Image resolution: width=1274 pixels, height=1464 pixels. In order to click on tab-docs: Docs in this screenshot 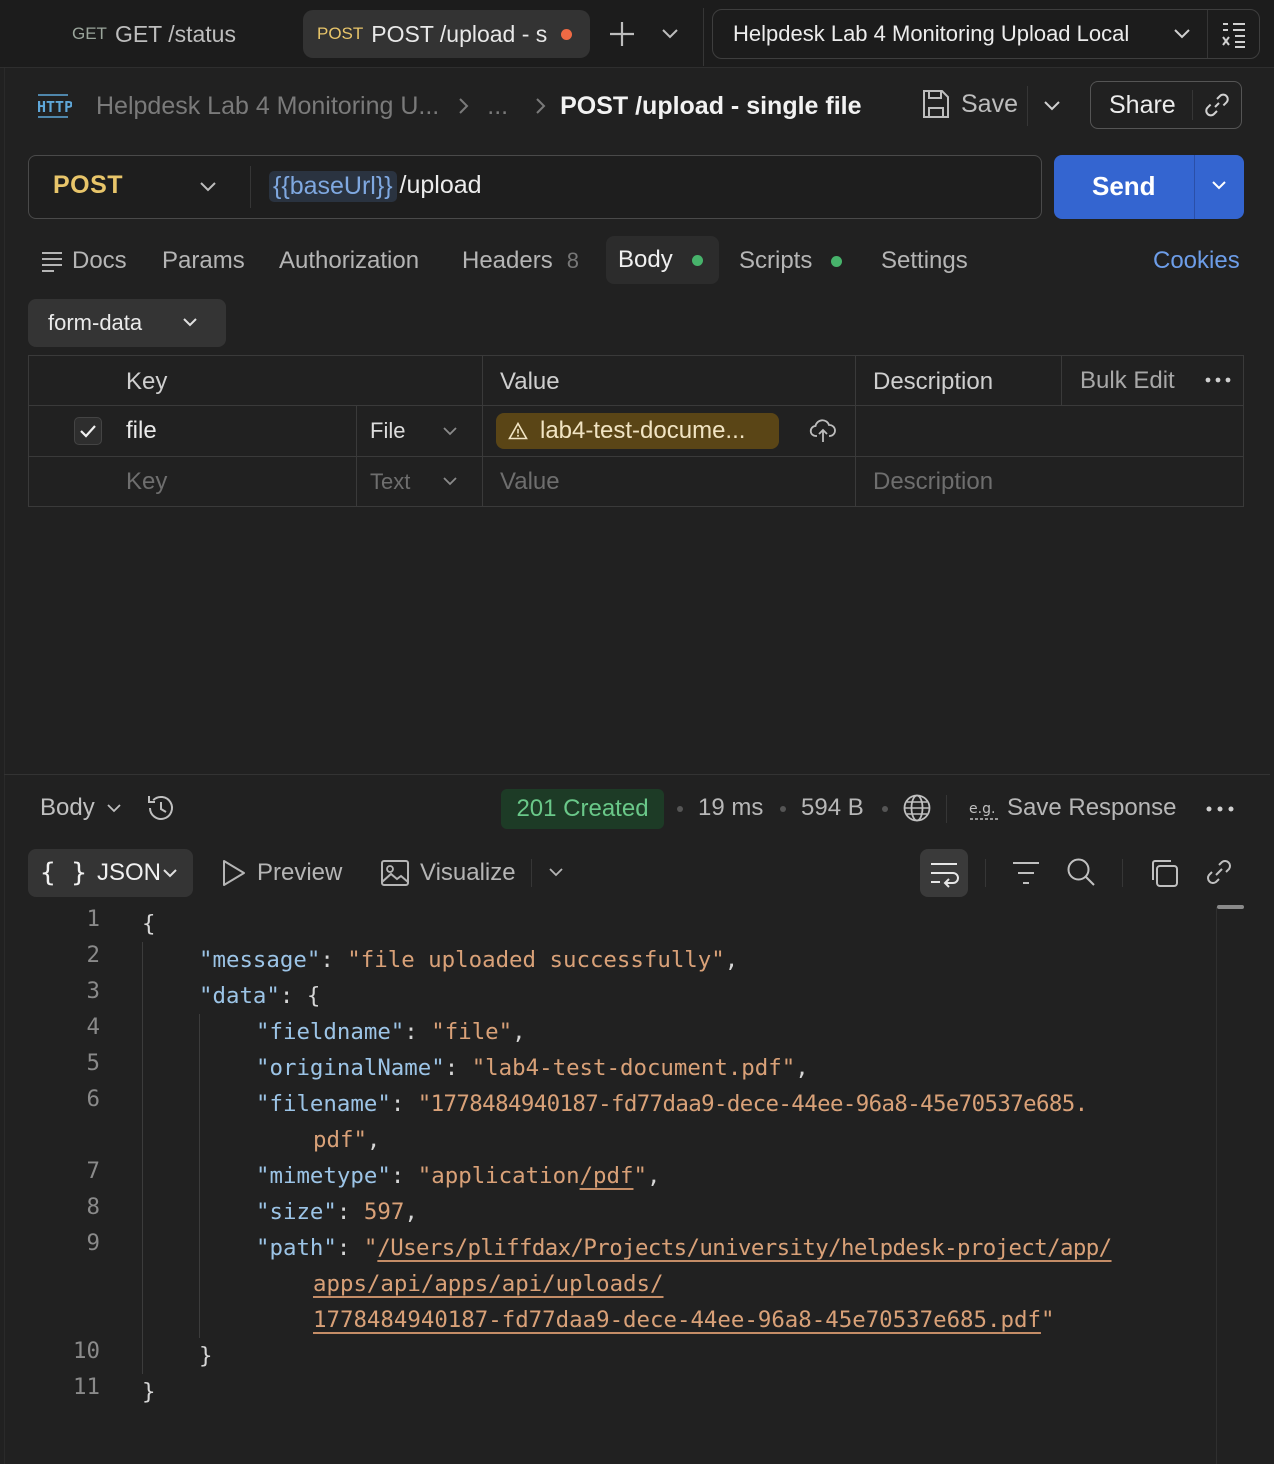, I will do `click(83, 261)`.